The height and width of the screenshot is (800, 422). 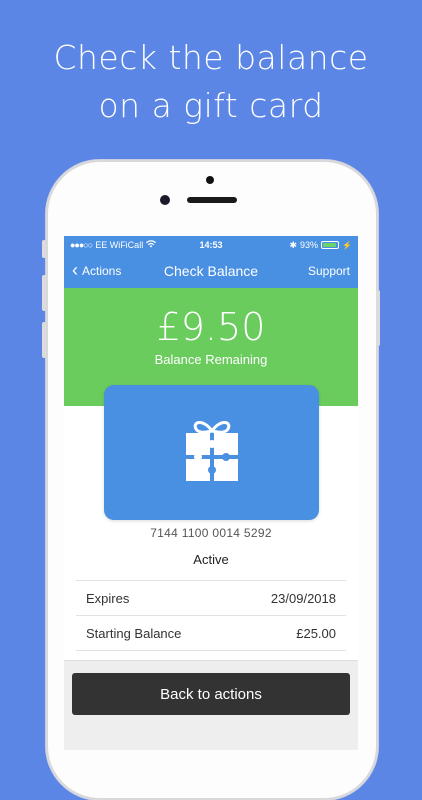 What do you see at coordinates (211, 533) in the screenshot?
I see `card-number: 7144 1100 0014 5292` at bounding box center [211, 533].